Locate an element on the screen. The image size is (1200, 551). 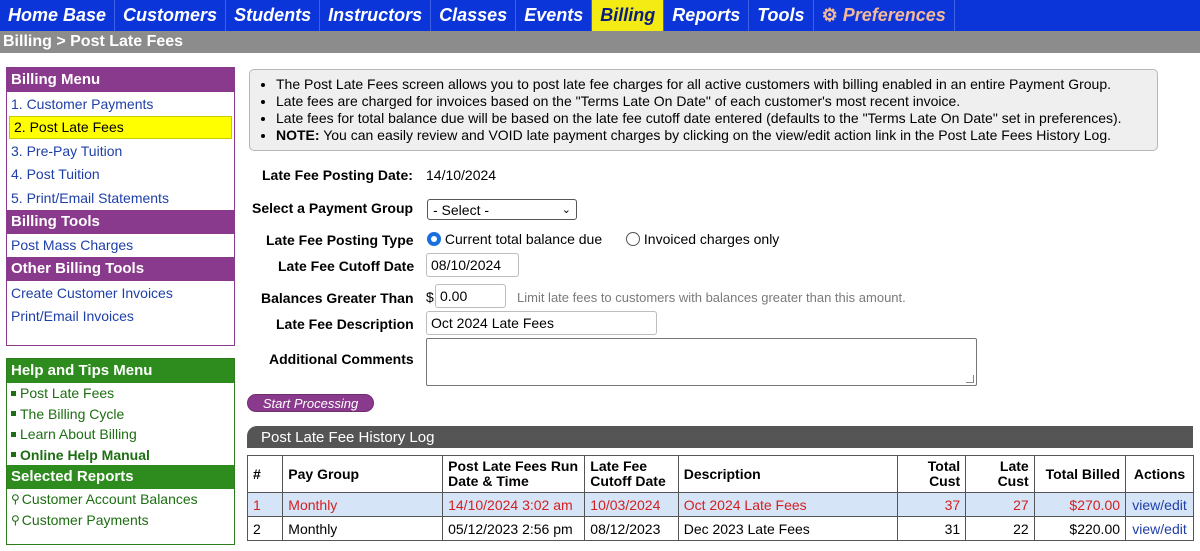
nav-students: Students is located at coordinates (273, 15).